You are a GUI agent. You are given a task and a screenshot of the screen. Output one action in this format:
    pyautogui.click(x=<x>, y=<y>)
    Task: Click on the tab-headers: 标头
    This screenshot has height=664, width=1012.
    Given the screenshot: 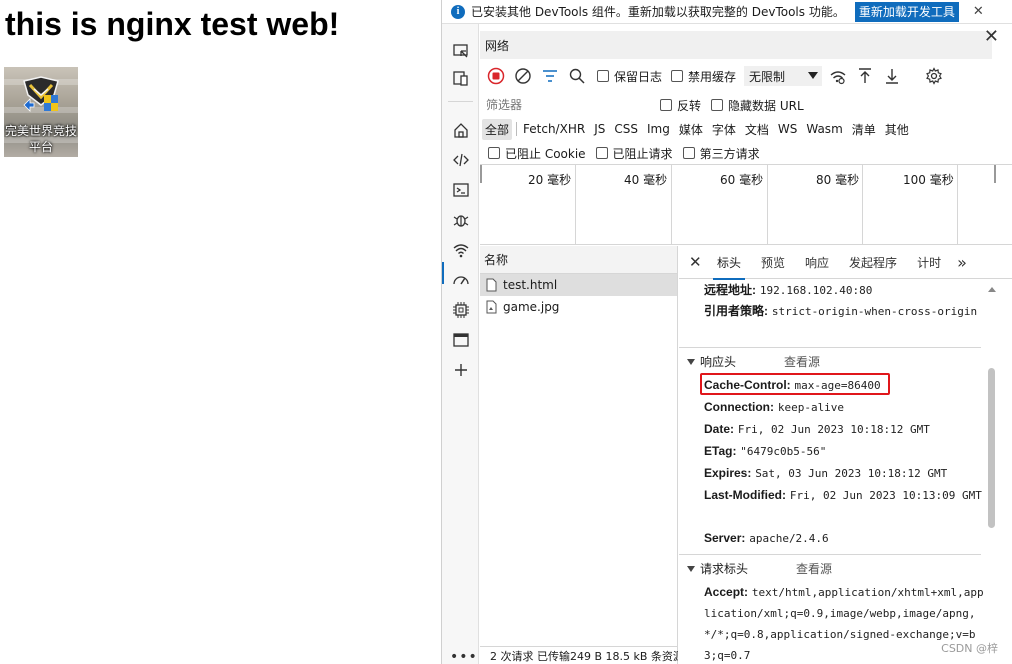 What is the action you would take?
    pyautogui.click(x=729, y=267)
    